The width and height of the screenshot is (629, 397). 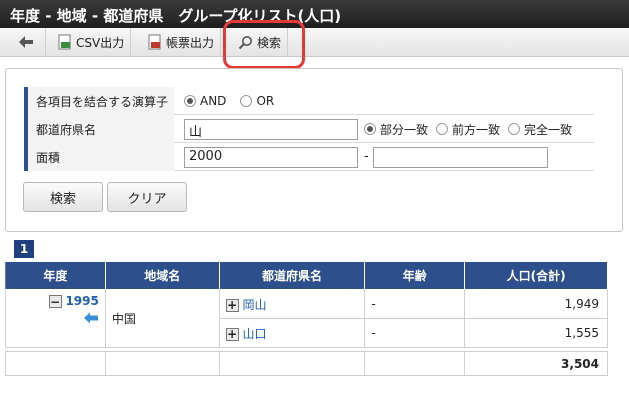 I want to click on operator-or-radio: OR, so click(x=257, y=101).